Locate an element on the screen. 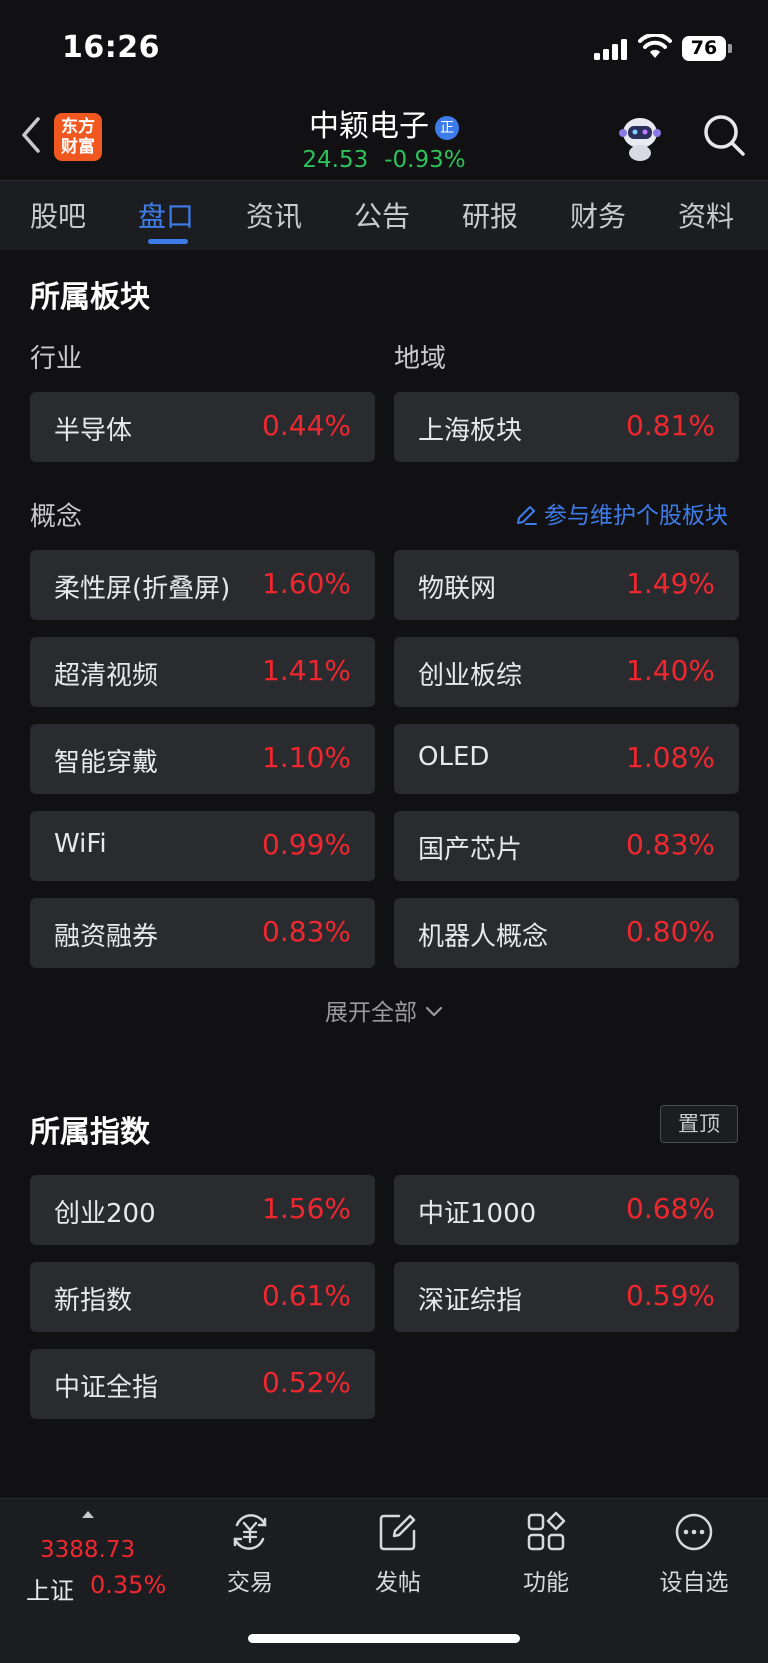 The width and height of the screenshot is (768, 1663). concept-change: 1.40% is located at coordinates (670, 670).